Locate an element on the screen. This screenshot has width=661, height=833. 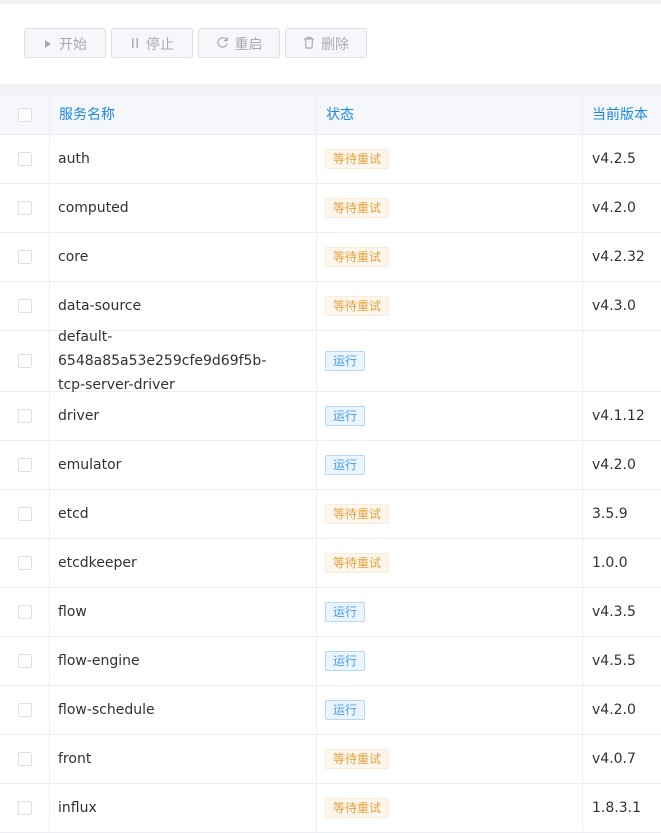
version-cell: 1.0.0 is located at coordinates (622, 563).